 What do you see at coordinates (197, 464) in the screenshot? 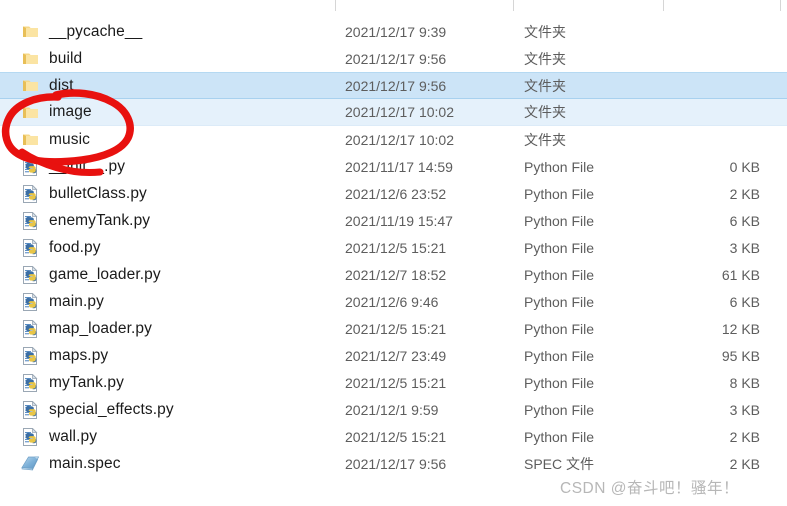
I see `file-name-cell: main.spec` at bounding box center [197, 464].